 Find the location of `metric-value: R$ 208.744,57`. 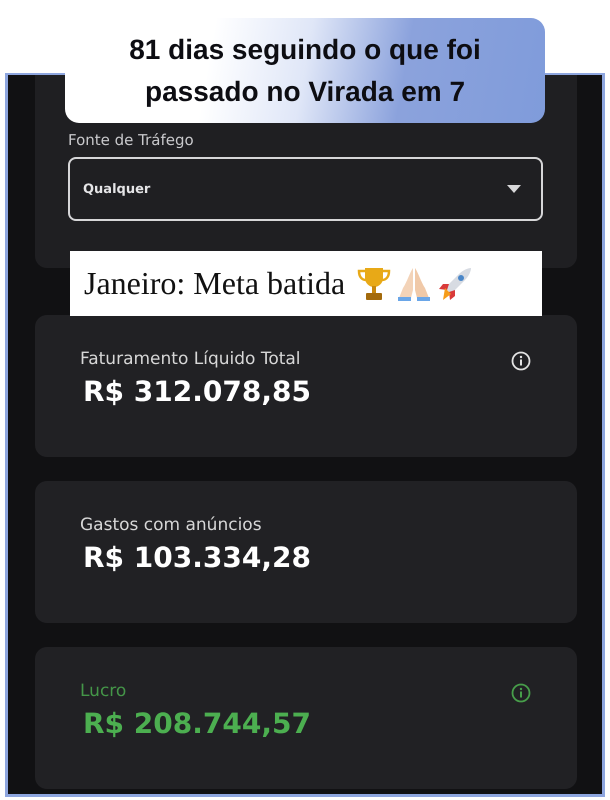

metric-value: R$ 208.744,57 is located at coordinates (197, 723).